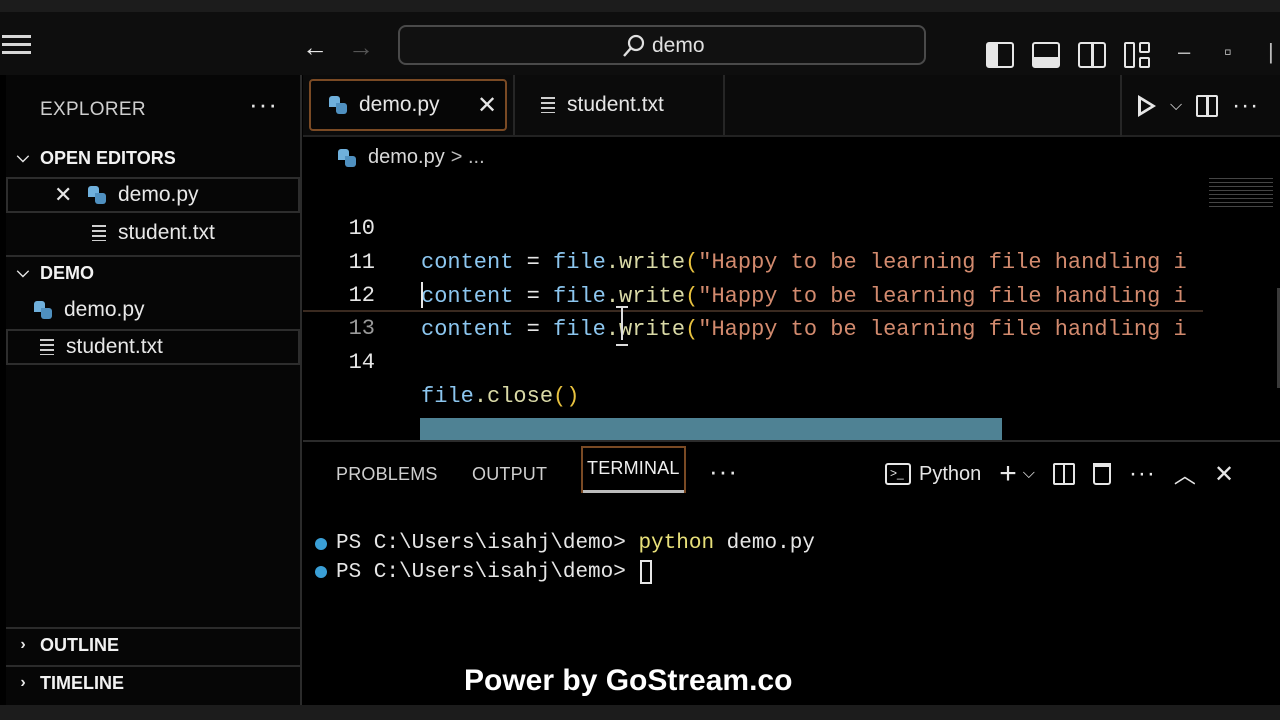 The image size is (1280, 720). Describe the element at coordinates (315, 47) in the screenshot. I see `back-arrow-icon: ←` at that location.